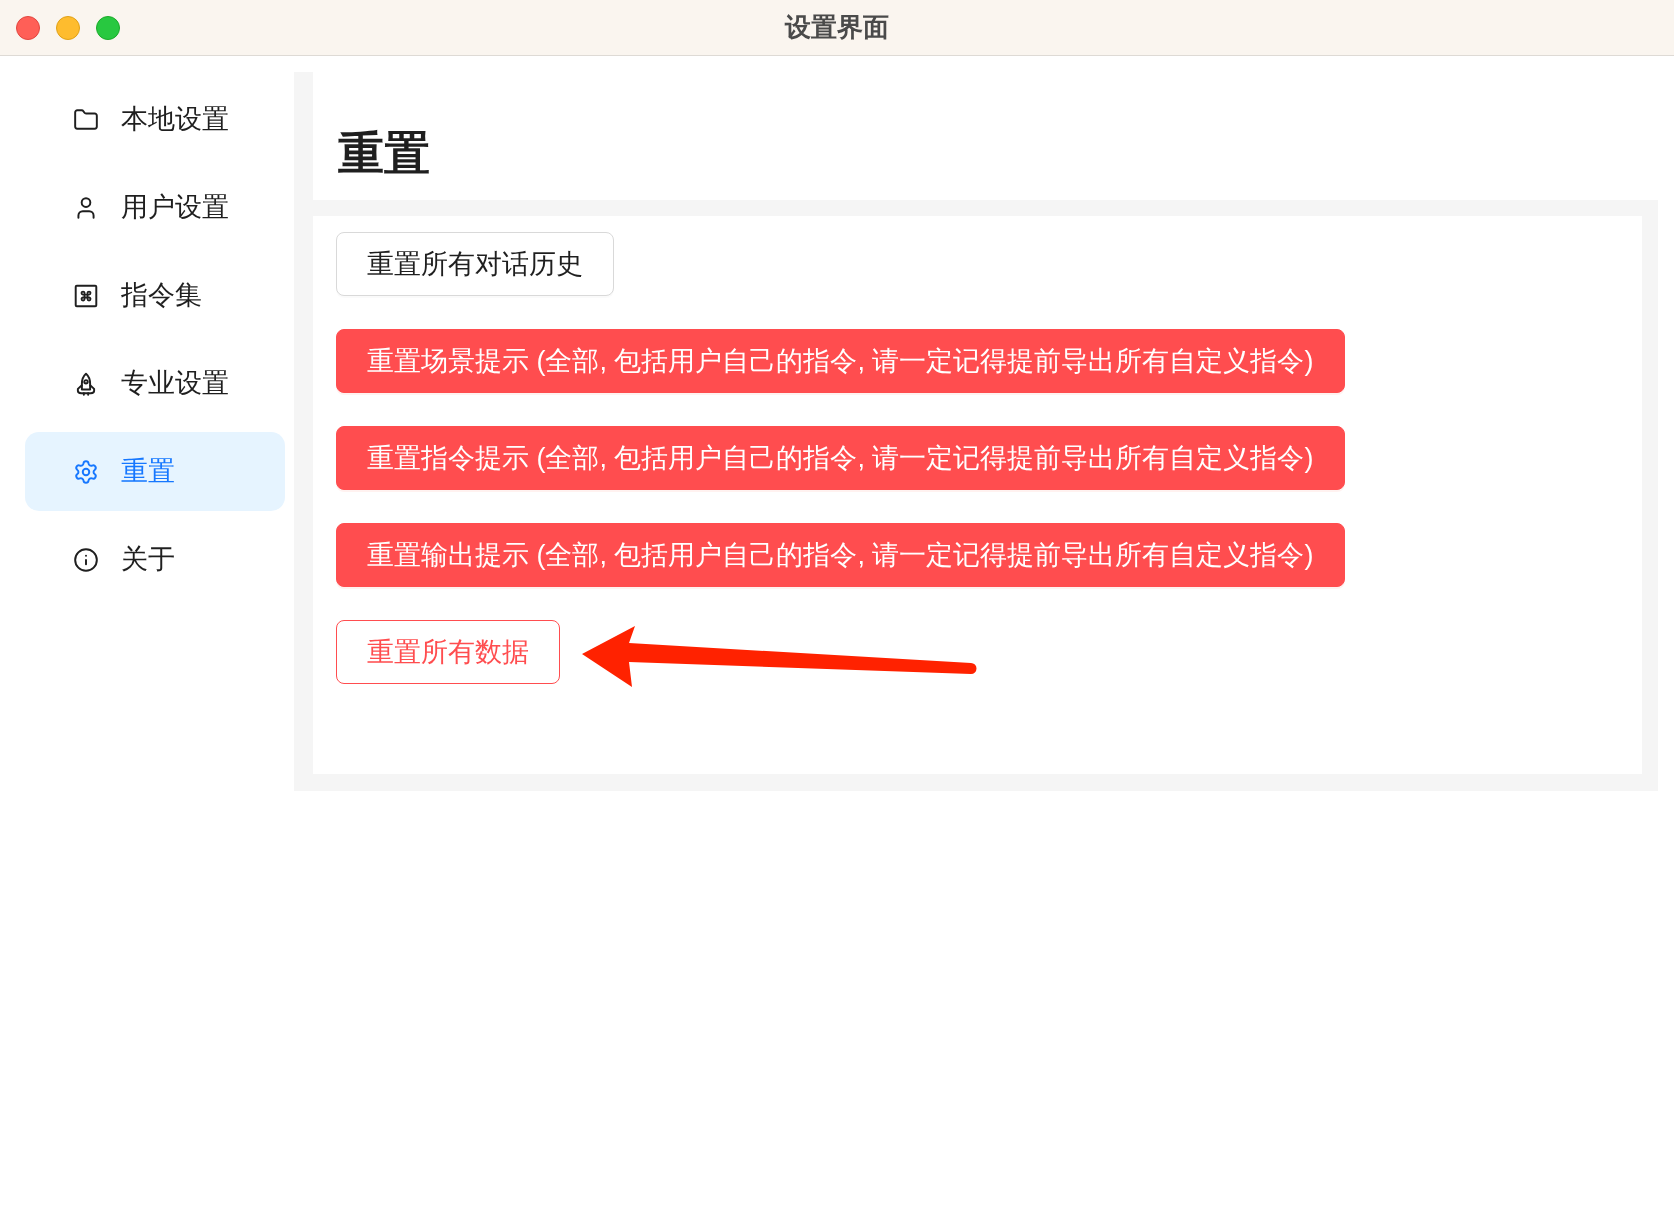 This screenshot has height=1232, width=1674. Describe the element at coordinates (175, 208) in the screenshot. I see `sidebar-item-label: 用户设置` at that location.